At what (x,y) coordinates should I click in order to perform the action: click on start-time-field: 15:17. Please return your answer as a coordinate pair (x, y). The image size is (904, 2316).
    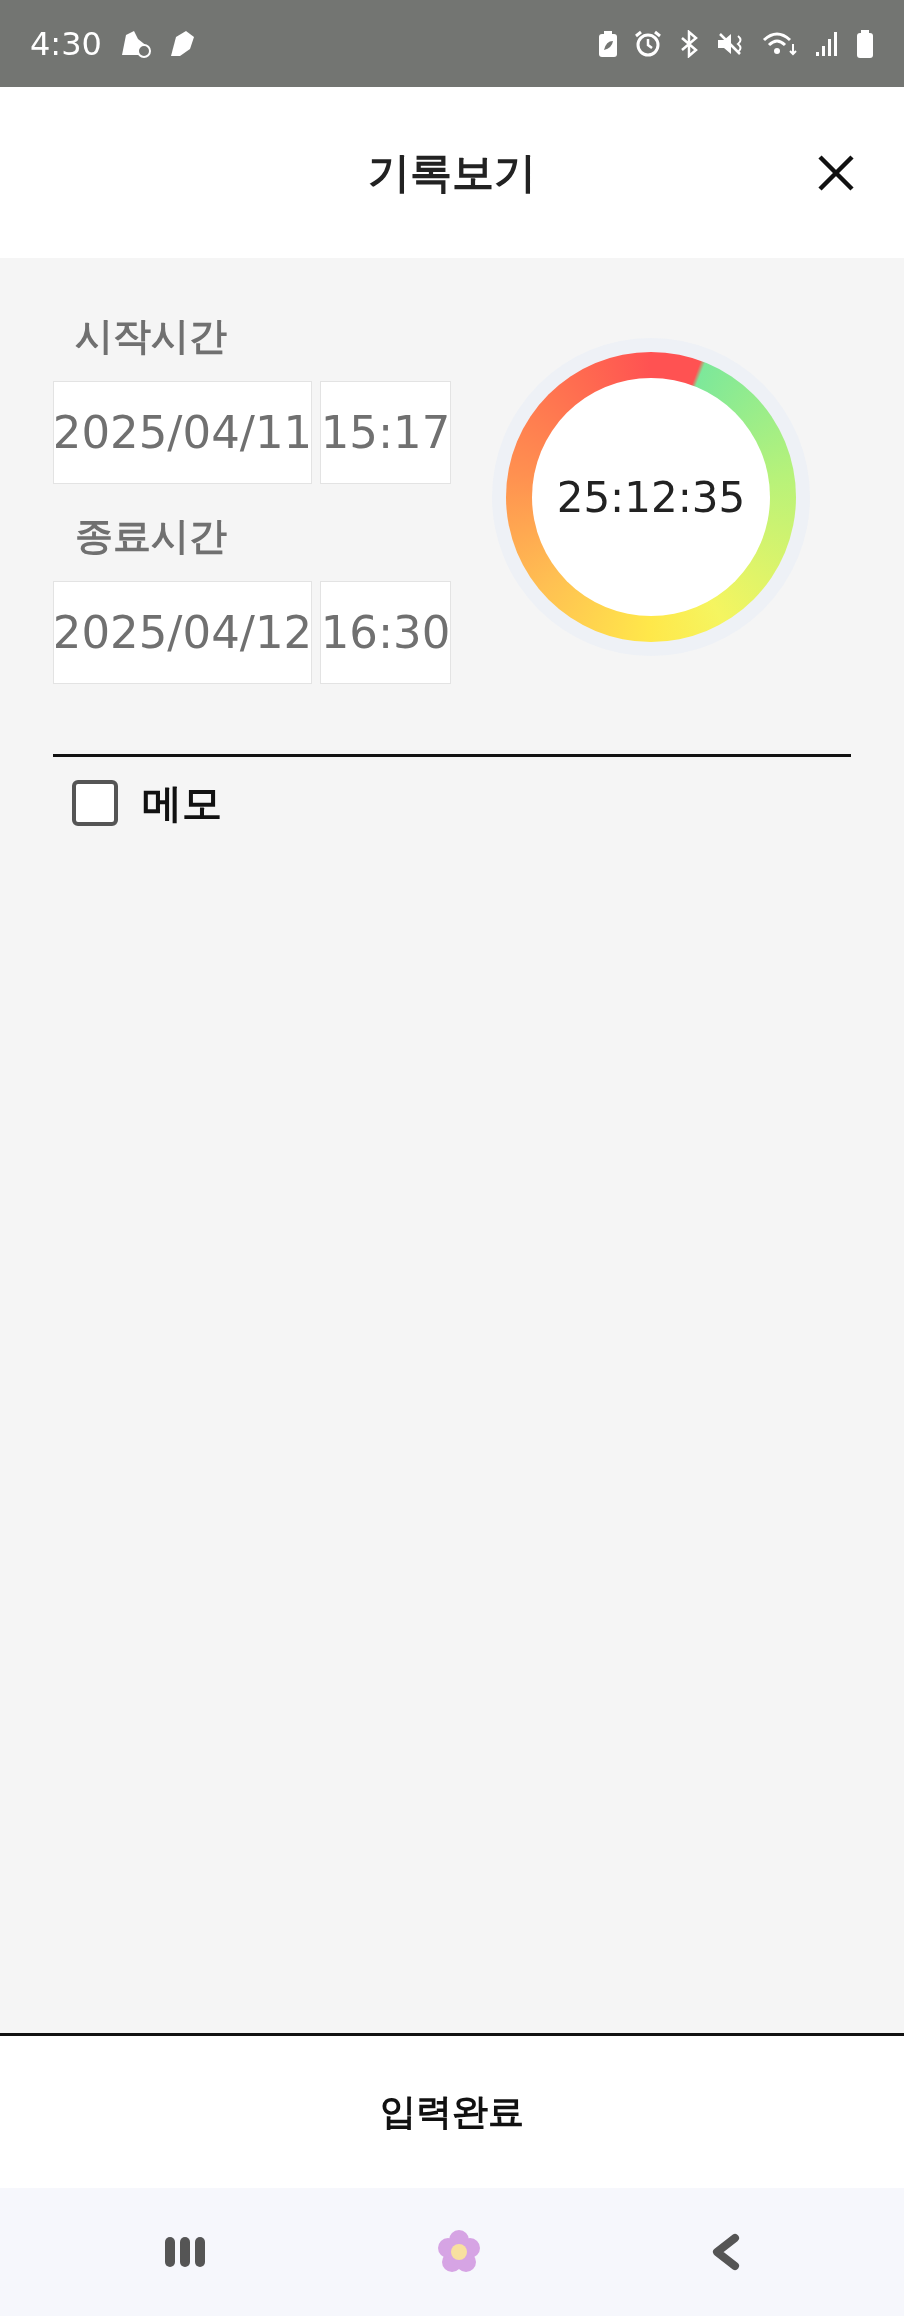
    Looking at the image, I should click on (385, 432).